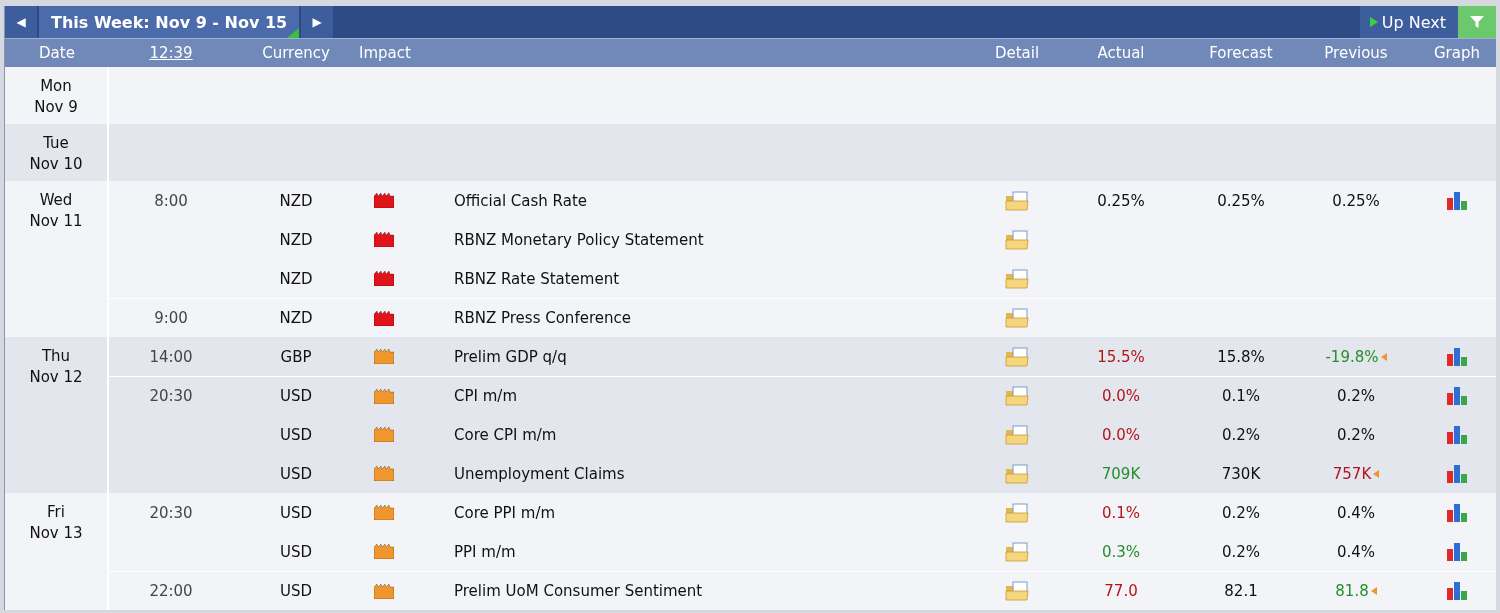  What do you see at coordinates (21, 22) in the screenshot?
I see `previous-week-button: ◀` at bounding box center [21, 22].